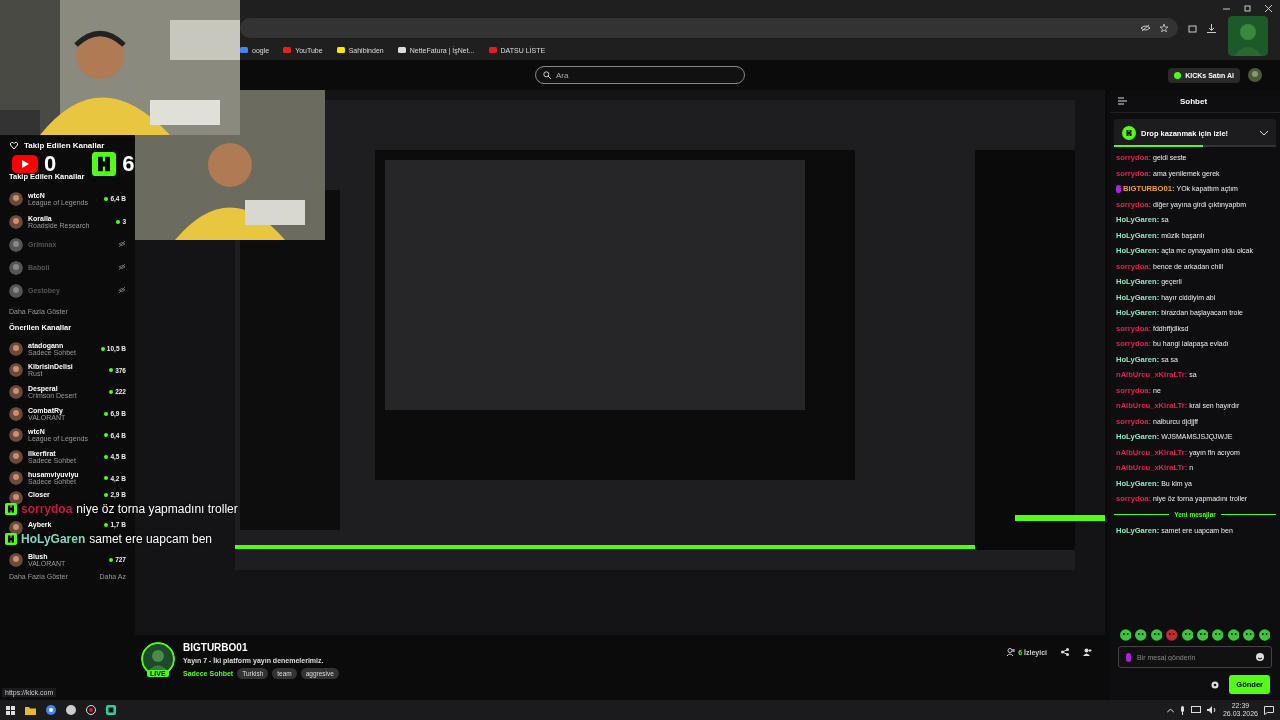 The image size is (1280, 720). Describe the element at coordinates (50, 164) in the screenshot. I see `follower-count: 0` at that location.